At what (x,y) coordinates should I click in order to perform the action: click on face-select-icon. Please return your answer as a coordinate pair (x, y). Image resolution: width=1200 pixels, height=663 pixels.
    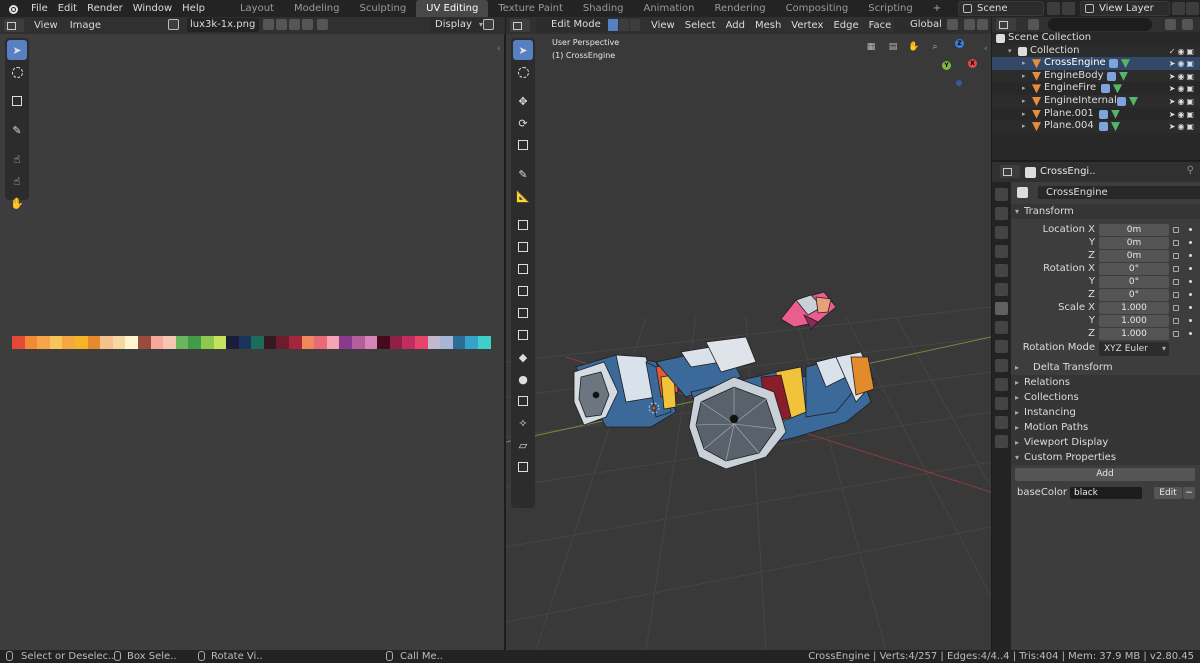
    Looking at the image, I should click on (635, 25).